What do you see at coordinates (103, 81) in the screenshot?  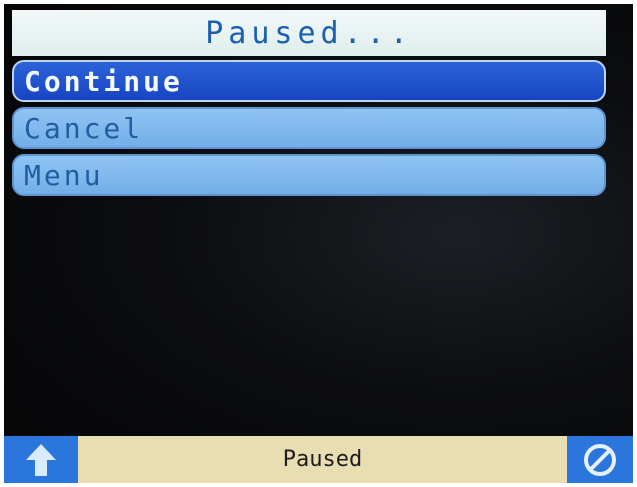 I see `menu-item-label: Continue` at bounding box center [103, 81].